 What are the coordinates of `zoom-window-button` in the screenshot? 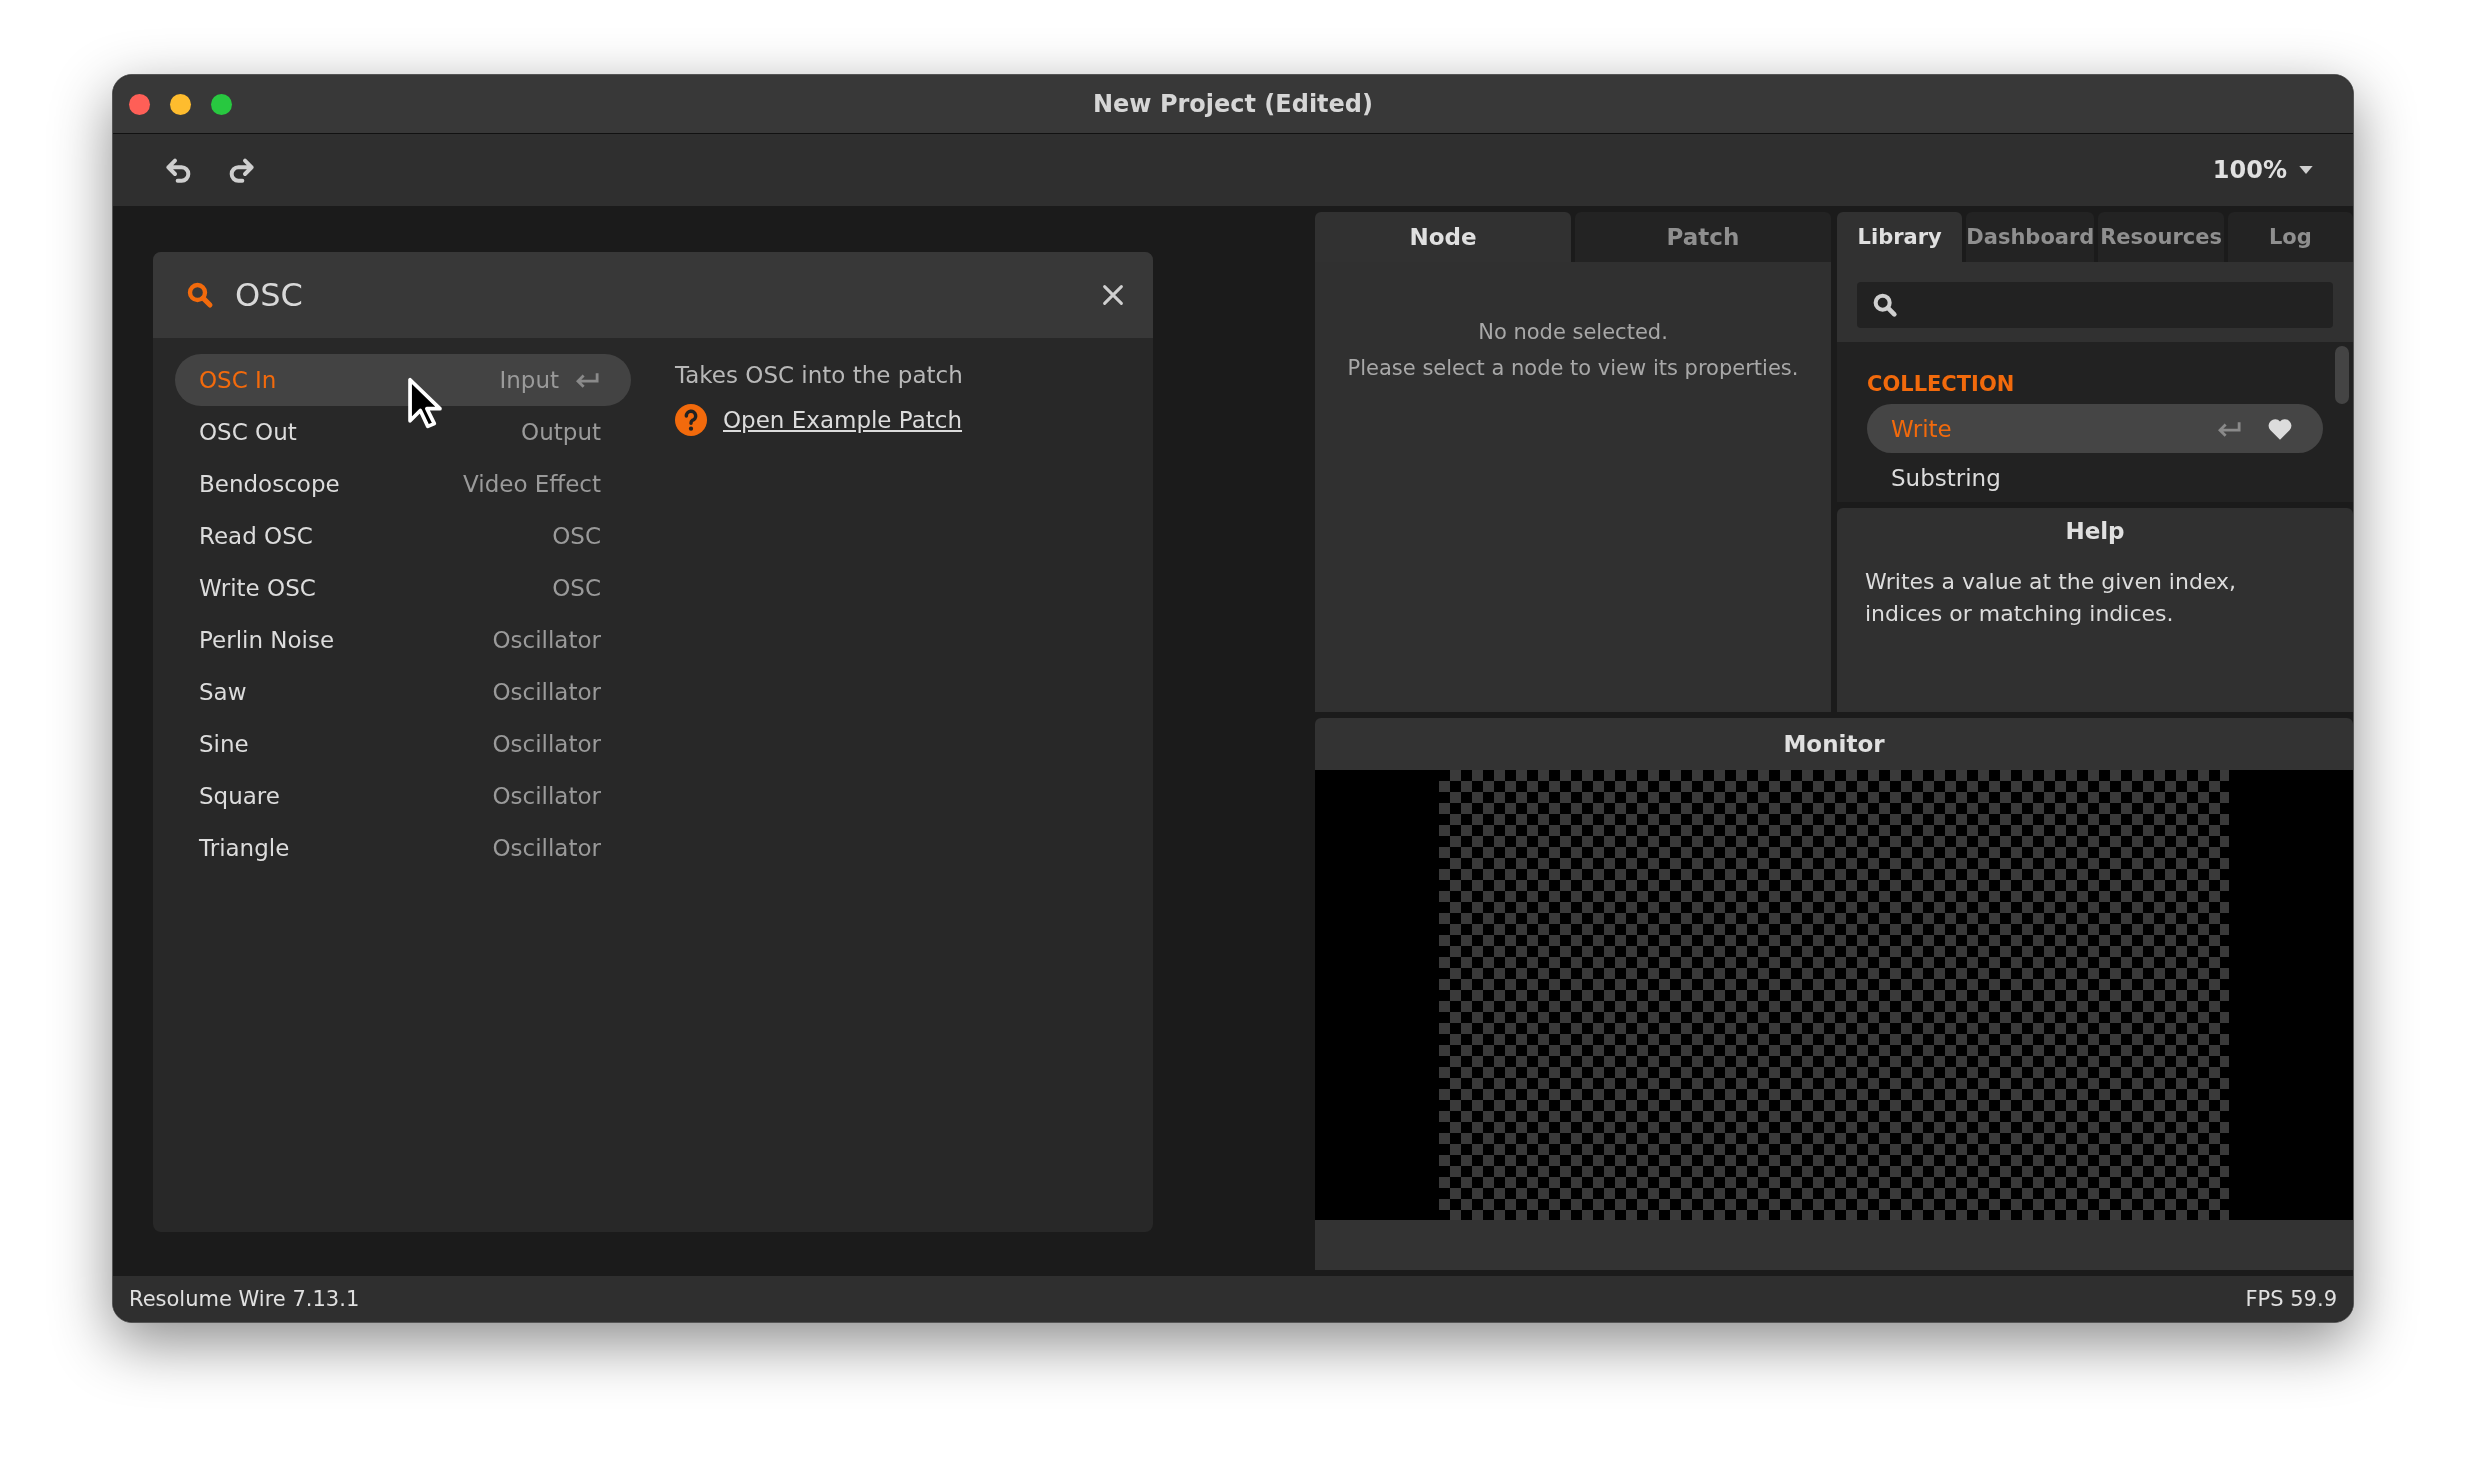 It's located at (221, 104).